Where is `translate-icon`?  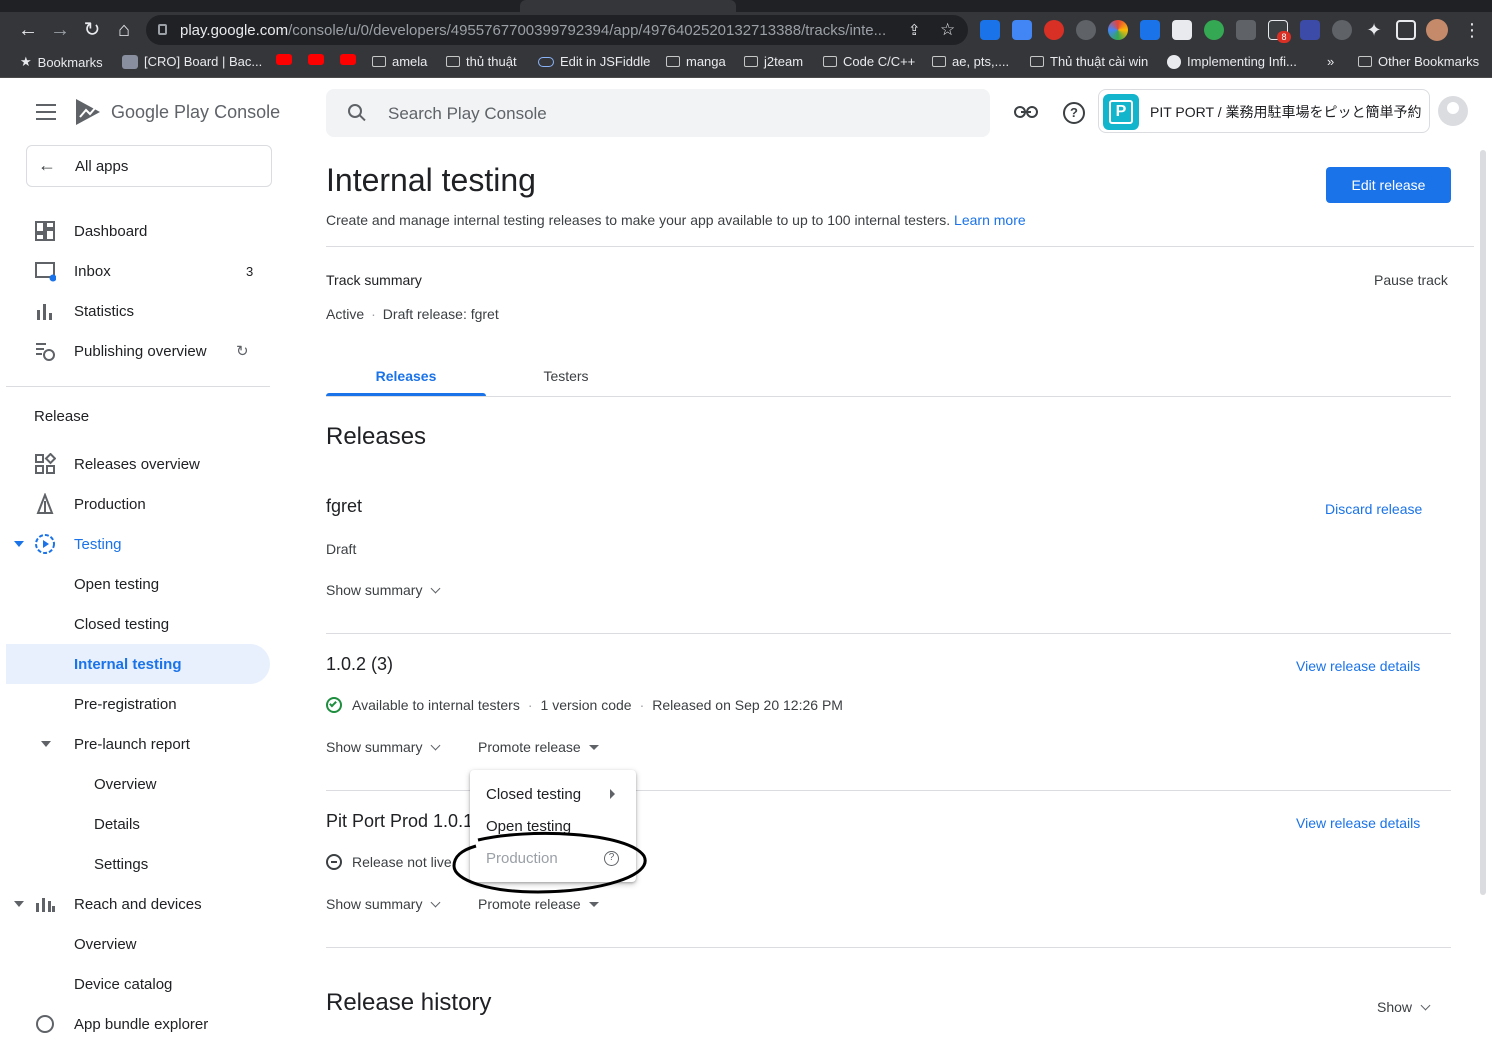
translate-icon is located at coordinates (1022, 30).